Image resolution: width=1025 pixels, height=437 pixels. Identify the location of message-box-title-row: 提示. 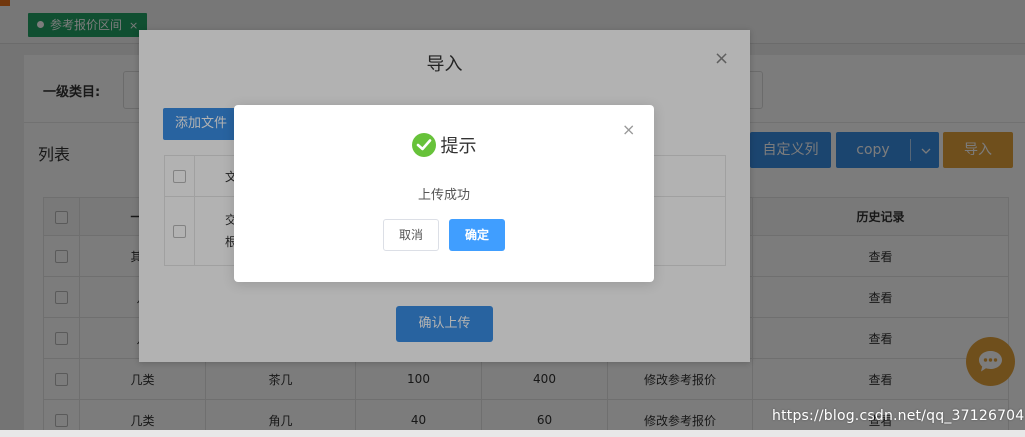
(444, 147).